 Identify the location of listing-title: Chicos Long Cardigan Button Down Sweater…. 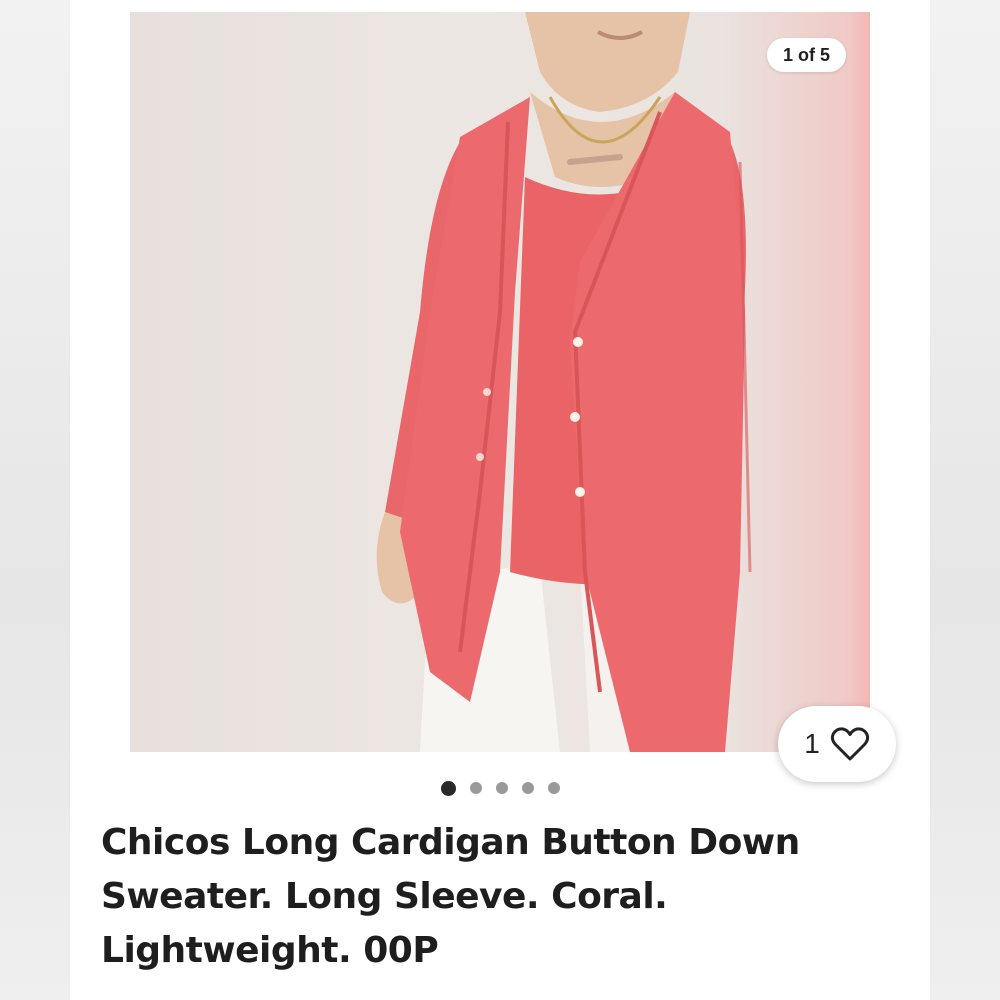
(450, 896).